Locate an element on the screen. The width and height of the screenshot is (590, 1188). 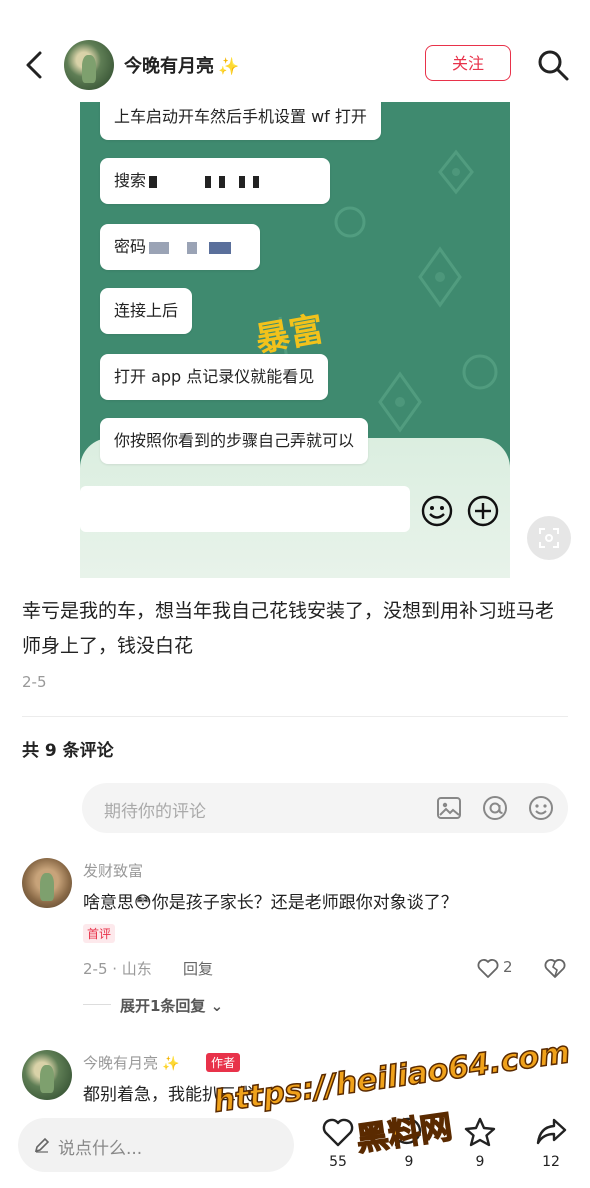
smile-icon is located at coordinates (437, 511).